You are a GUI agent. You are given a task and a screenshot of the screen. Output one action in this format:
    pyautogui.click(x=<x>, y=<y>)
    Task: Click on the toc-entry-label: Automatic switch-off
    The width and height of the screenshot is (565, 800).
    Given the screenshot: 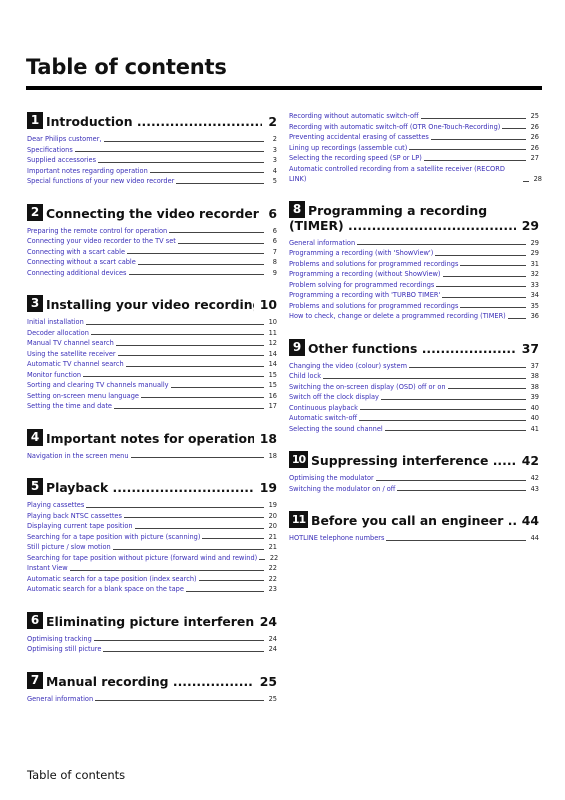 What is the action you would take?
    pyautogui.click(x=323, y=418)
    